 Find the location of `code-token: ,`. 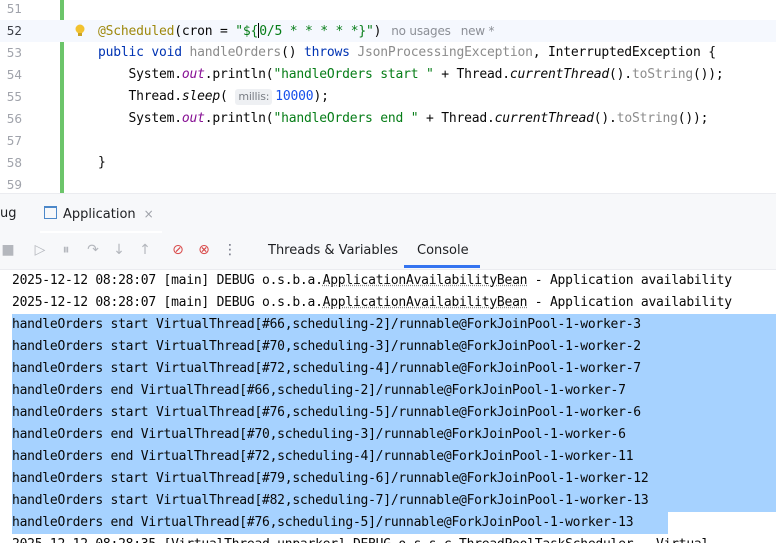

code-token: , is located at coordinates (540, 52).